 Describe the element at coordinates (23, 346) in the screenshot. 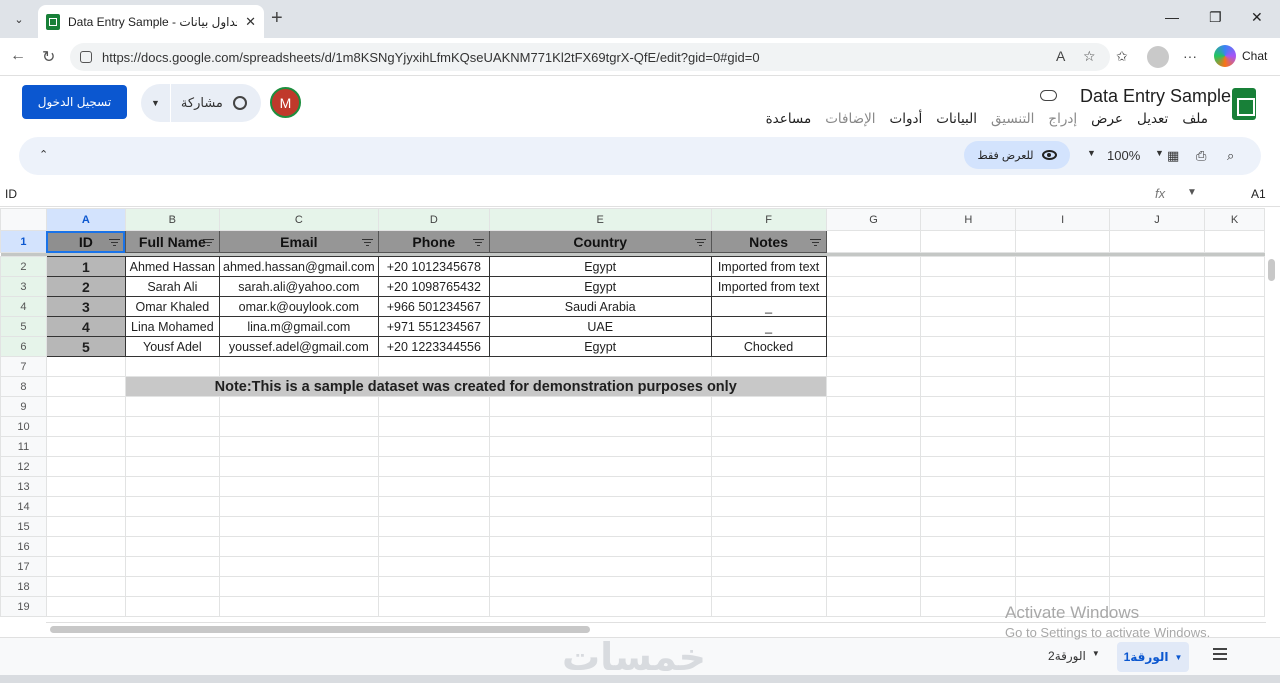

I see `row-header: 6` at that location.